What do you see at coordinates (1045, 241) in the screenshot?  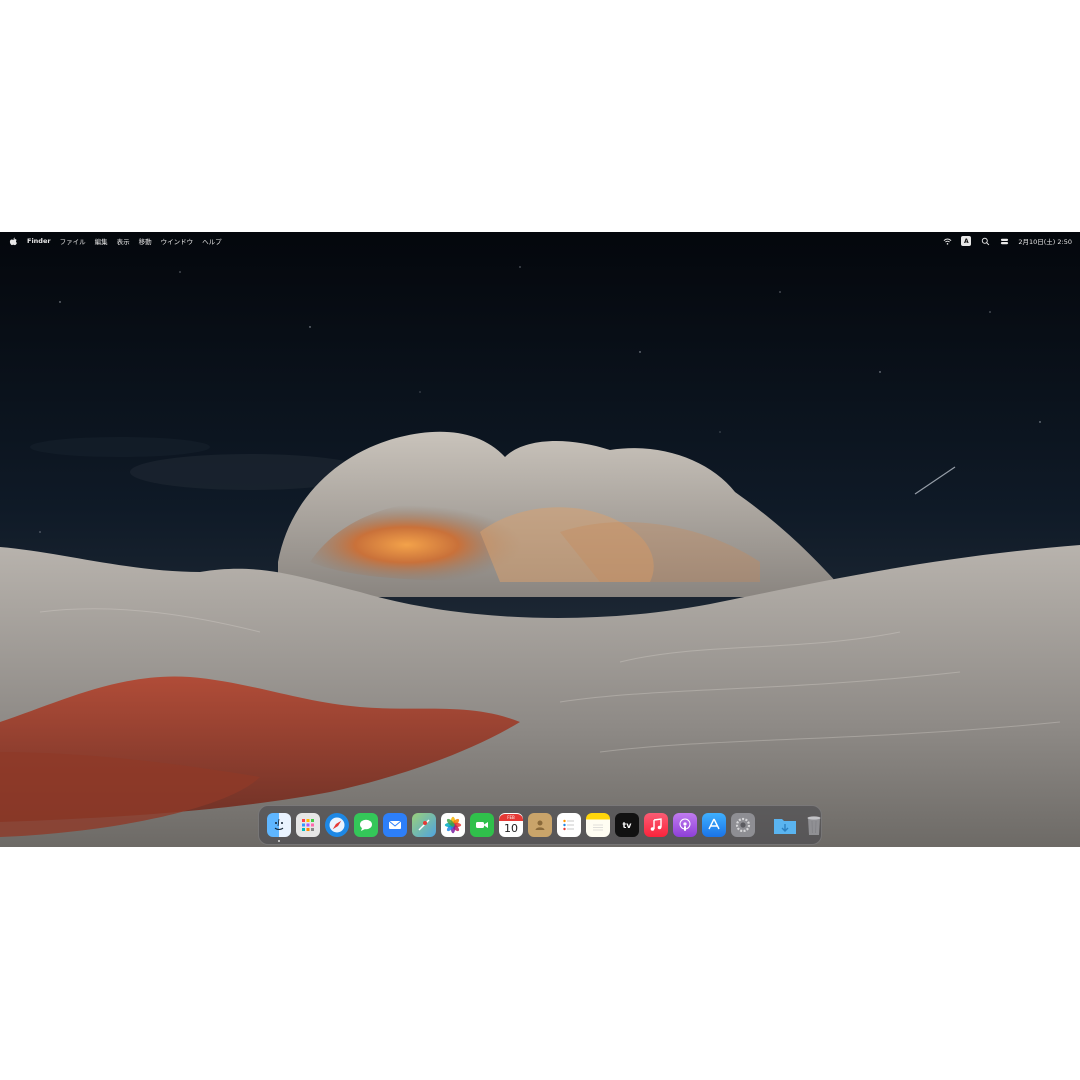 I see `menu-clock: 2月10日(土) 2:50` at bounding box center [1045, 241].